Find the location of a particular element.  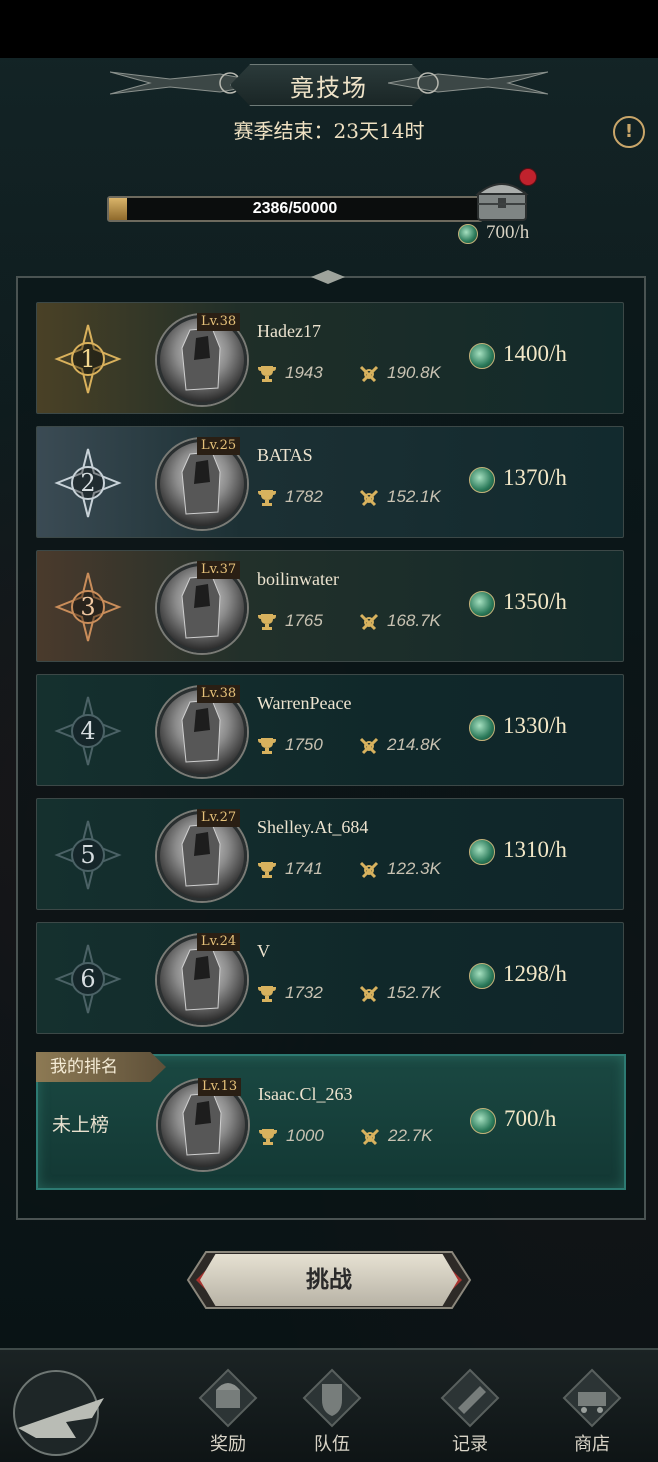

trophy-value: 1943 is located at coordinates (304, 372).